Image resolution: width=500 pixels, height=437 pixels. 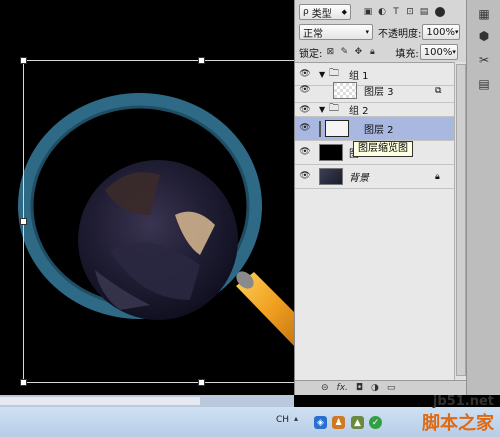 I want to click on layer-name: 图层 3, so click(x=379, y=92).